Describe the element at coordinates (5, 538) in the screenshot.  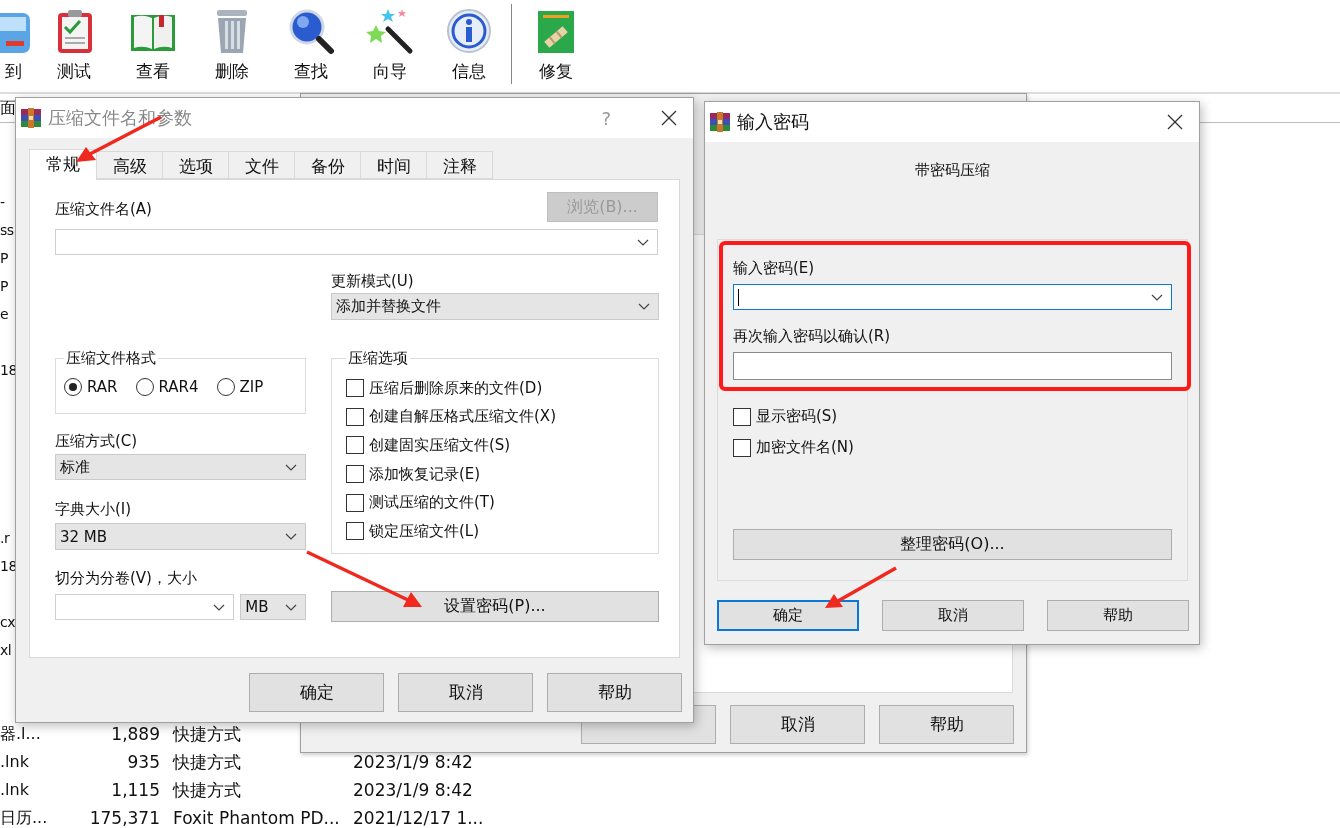
I see `file-name: .r` at that location.